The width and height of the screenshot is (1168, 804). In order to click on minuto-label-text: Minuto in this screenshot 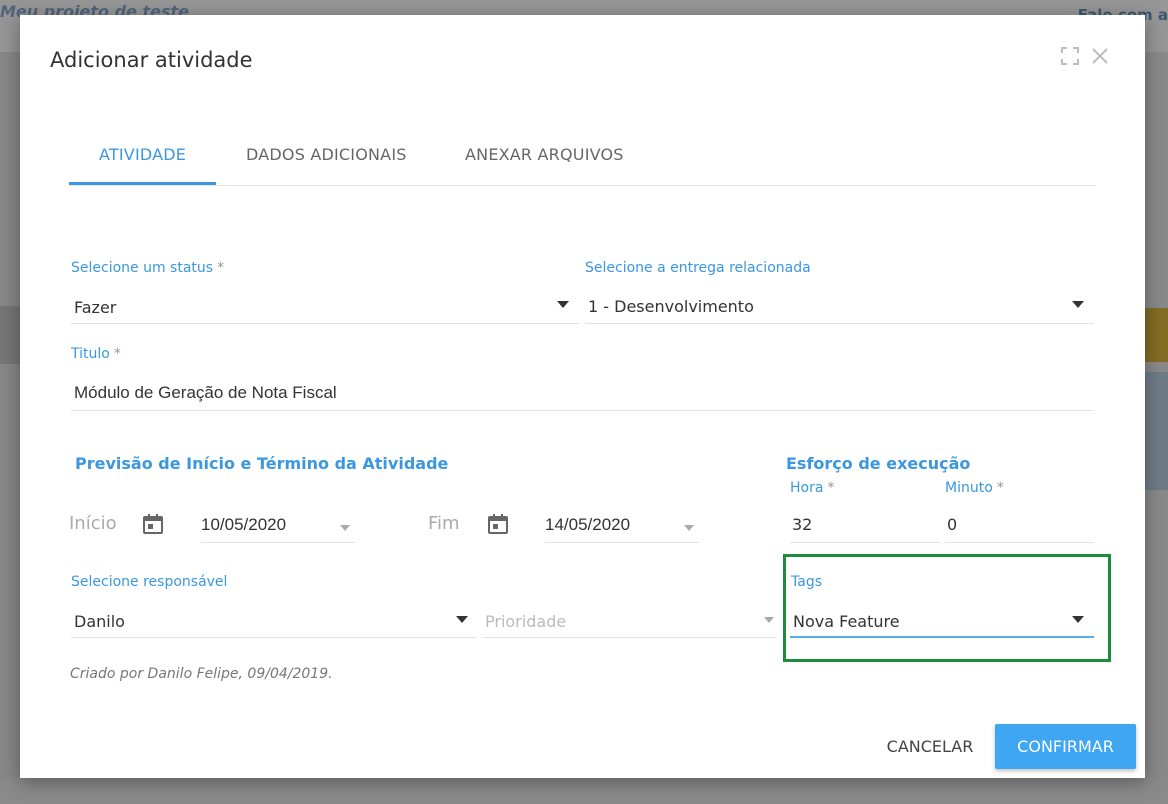, I will do `click(969, 488)`.